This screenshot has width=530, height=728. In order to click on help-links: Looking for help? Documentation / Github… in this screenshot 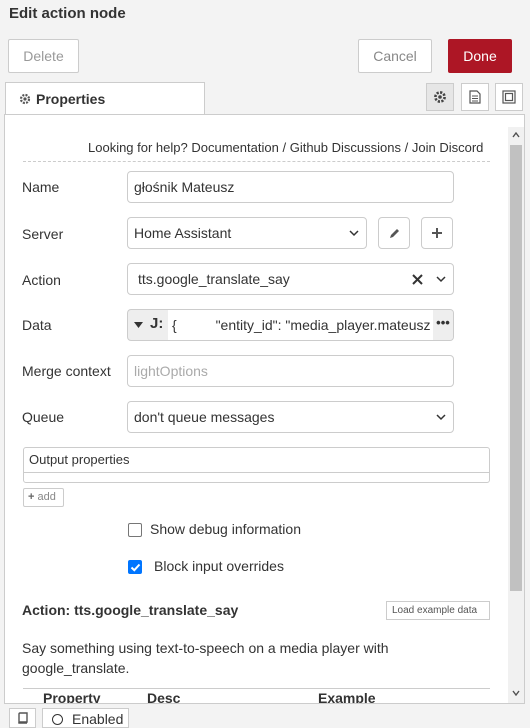, I will do `click(285, 147)`.